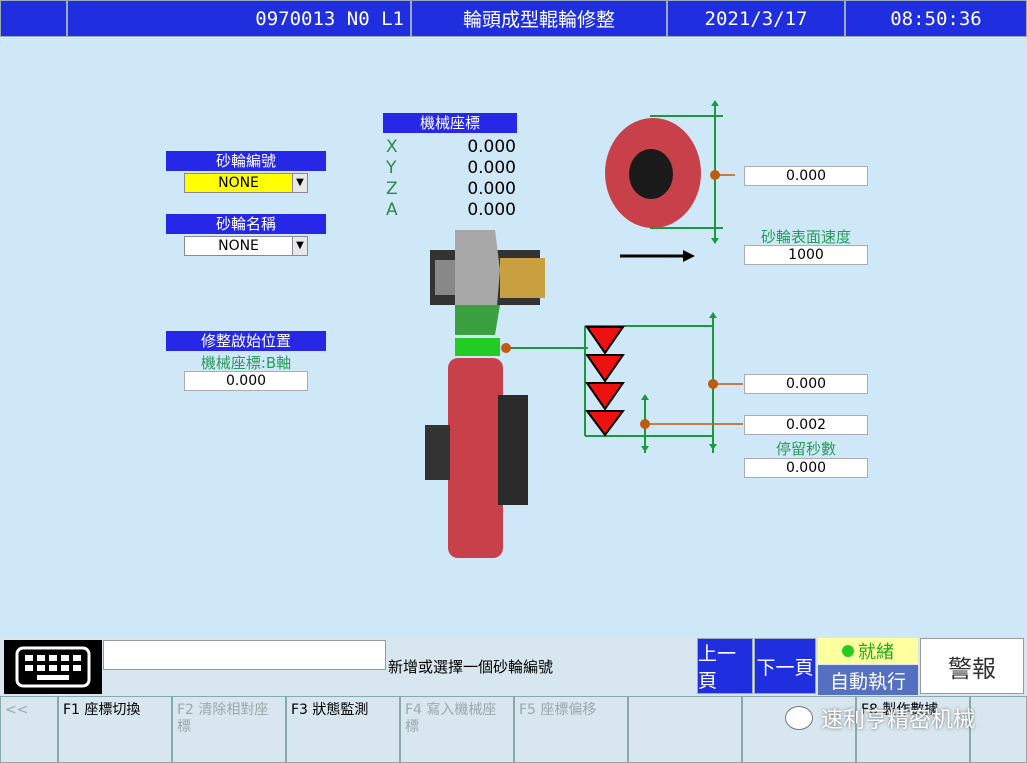 The image size is (1027, 763). Describe the element at coordinates (477, 347) in the screenshot. I see `dressing-strip` at that location.